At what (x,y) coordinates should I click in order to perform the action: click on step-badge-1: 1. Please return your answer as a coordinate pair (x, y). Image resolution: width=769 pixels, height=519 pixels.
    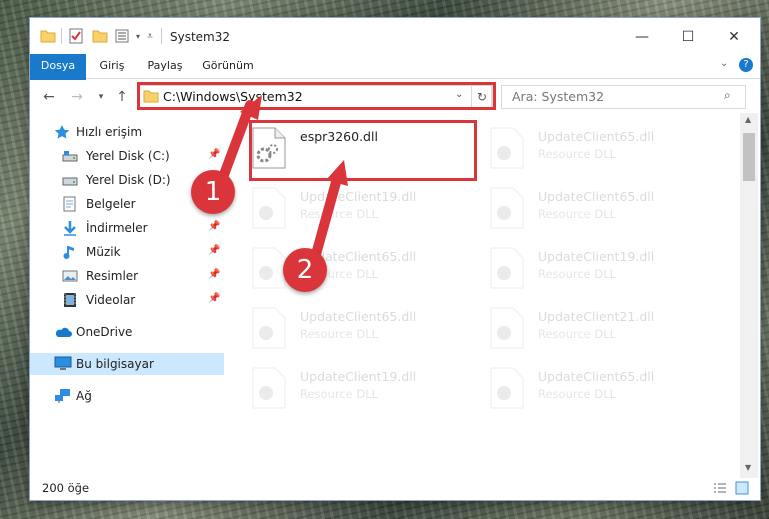
    Looking at the image, I should click on (213, 192).